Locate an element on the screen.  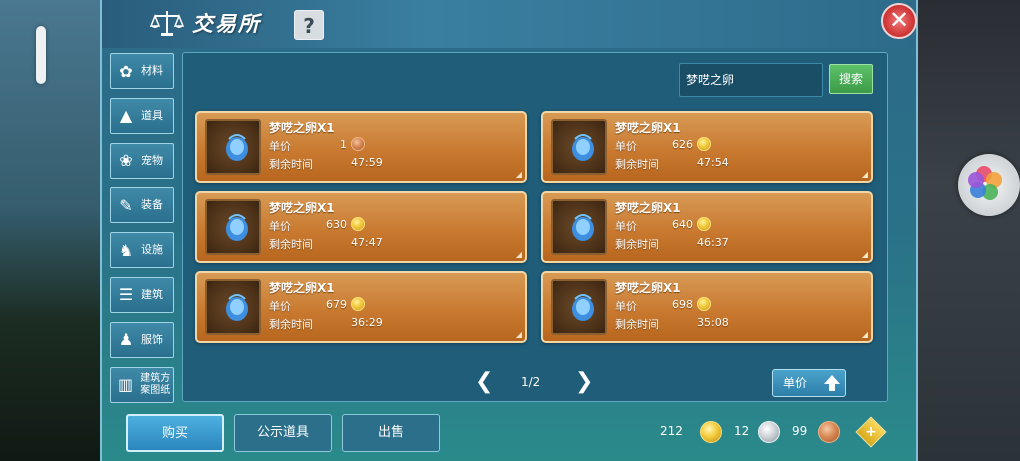
background-scenery-right is located at coordinates (965, 230).